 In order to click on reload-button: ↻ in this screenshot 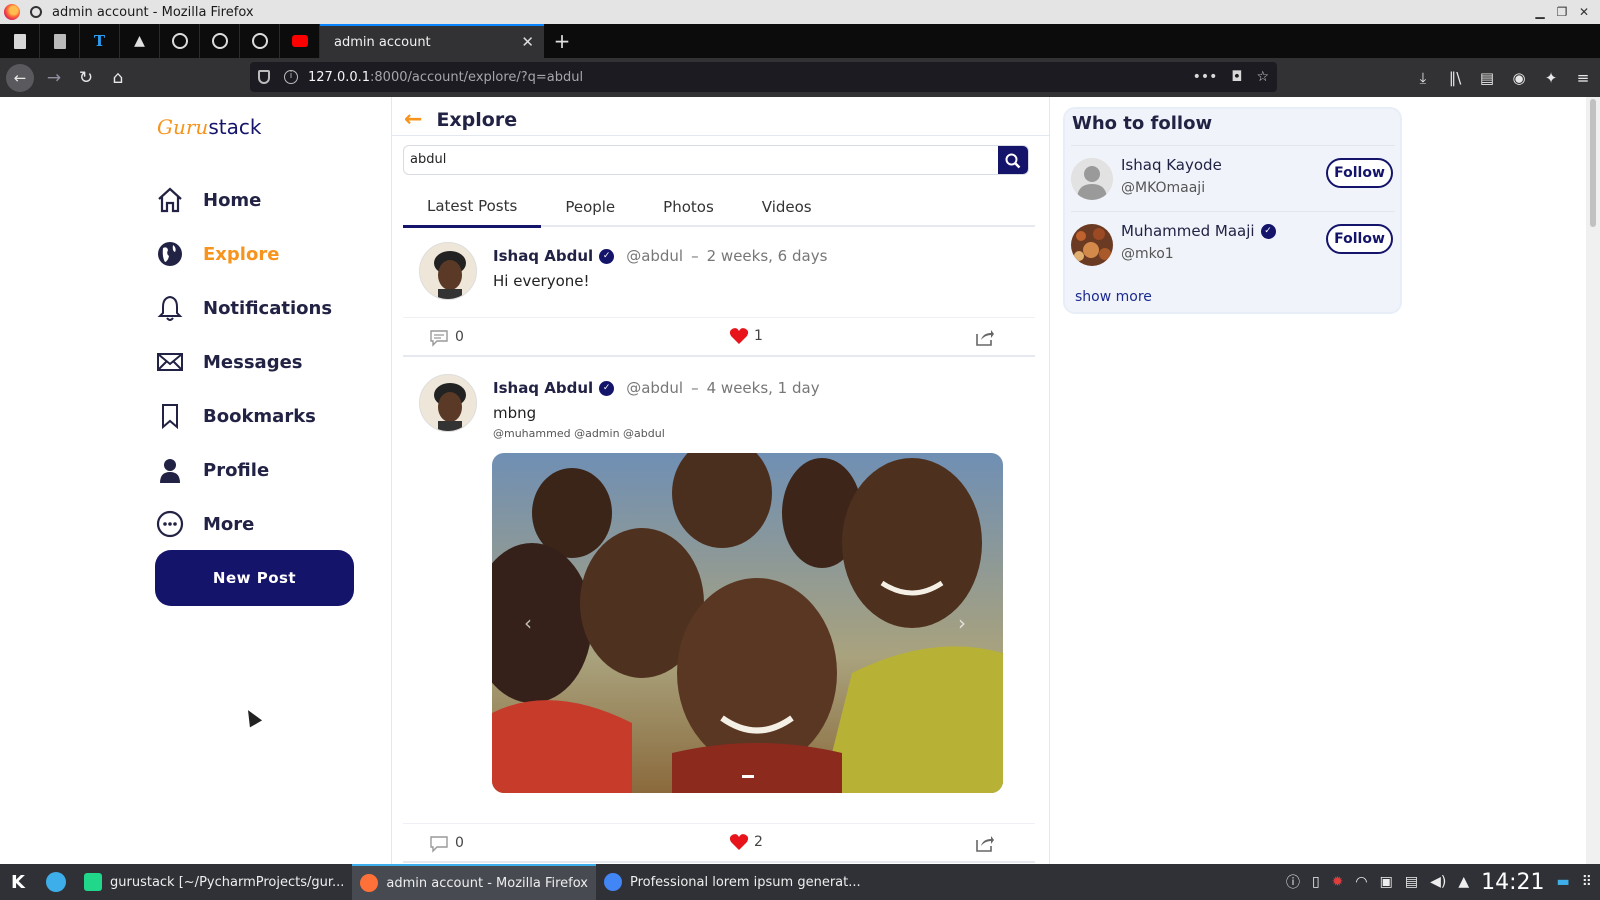, I will do `click(86, 78)`.